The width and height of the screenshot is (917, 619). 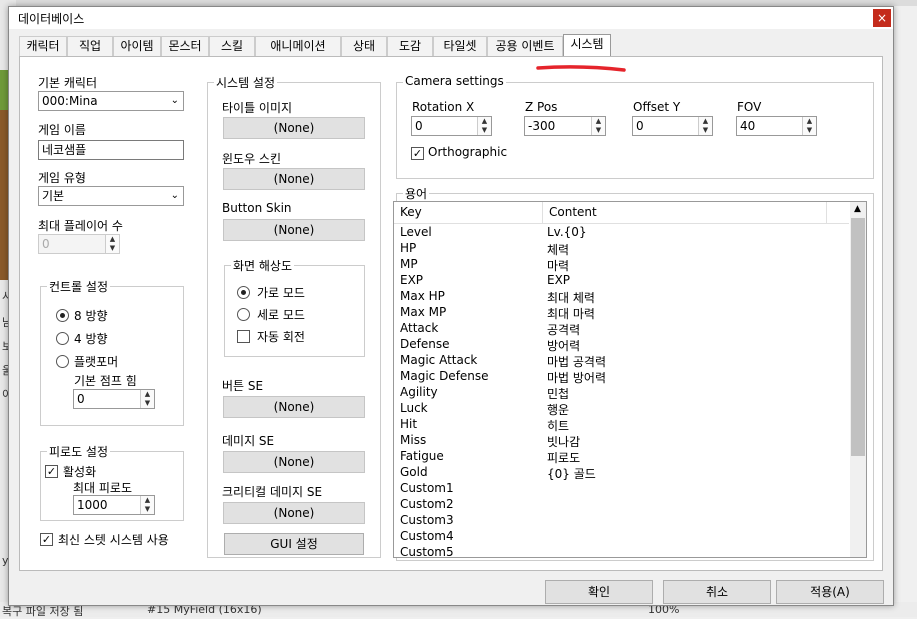 What do you see at coordinates (423, 312) in the screenshot?
I see `term-key: Max MP` at bounding box center [423, 312].